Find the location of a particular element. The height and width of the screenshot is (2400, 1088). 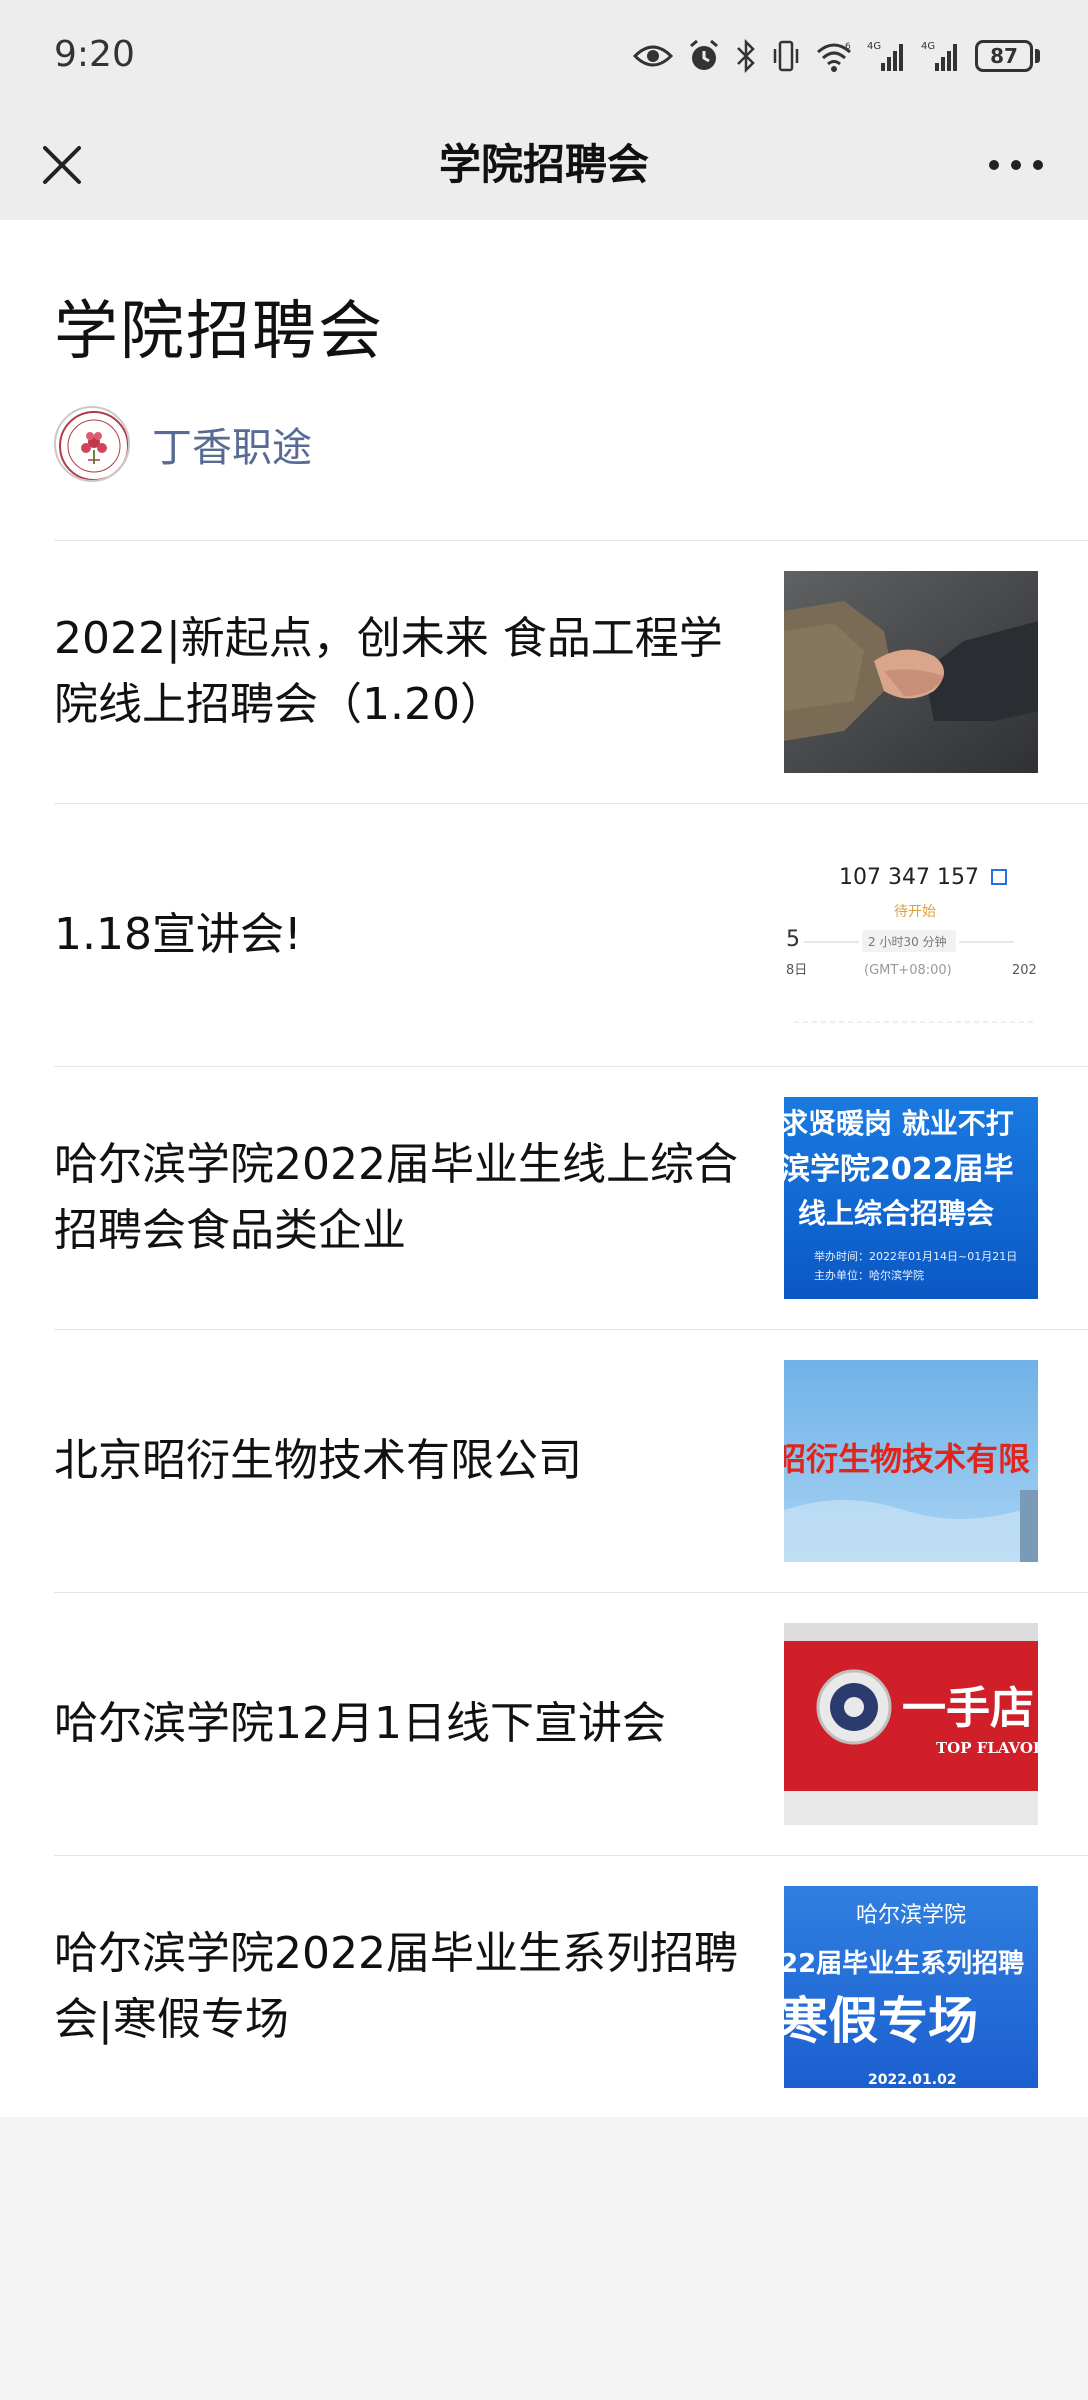

list-item: 哈尔滨学院12月1日线下宣讲会 一手店 TOP FLAVOR is located at coordinates (571, 1723).